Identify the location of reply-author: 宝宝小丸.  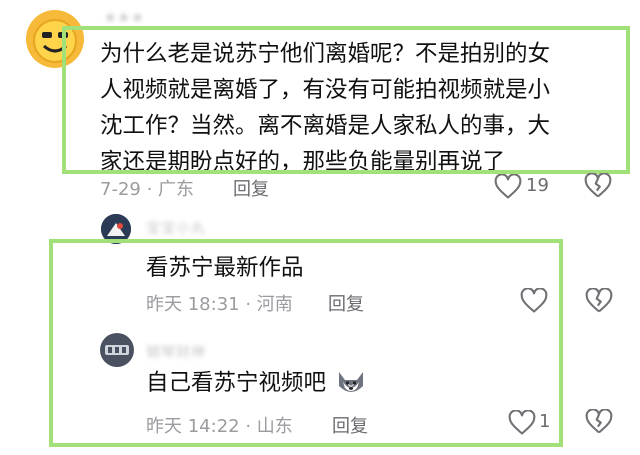
(176, 228).